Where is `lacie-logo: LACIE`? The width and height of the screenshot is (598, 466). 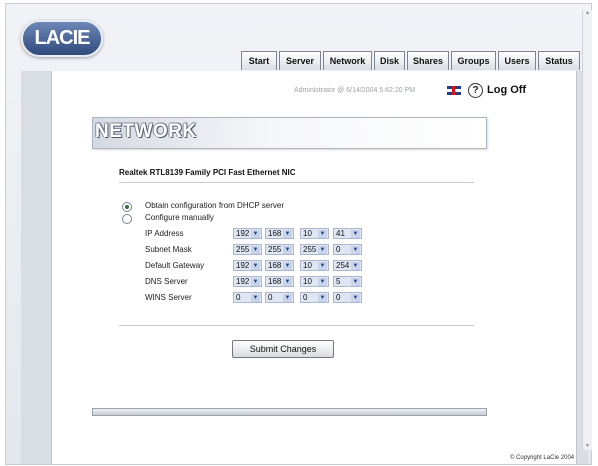 lacie-logo: LACIE is located at coordinates (62, 38).